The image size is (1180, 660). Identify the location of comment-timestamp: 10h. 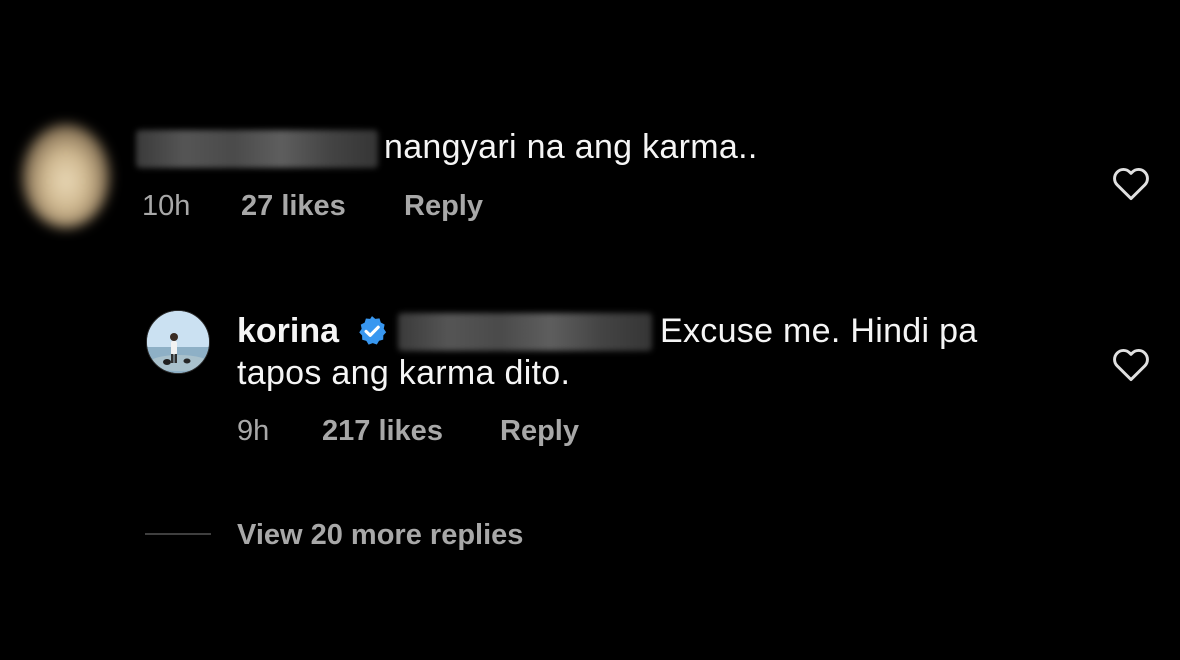
(166, 206).